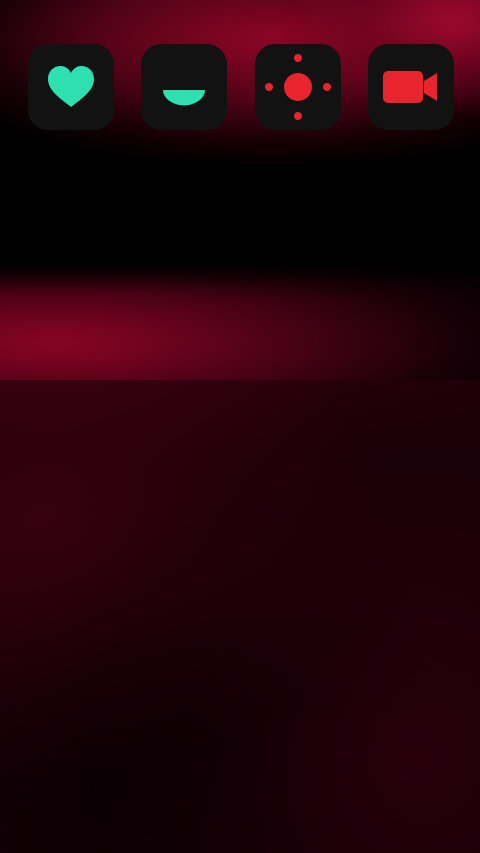 Image resolution: width=480 pixels, height=853 pixels. I want to click on app-icon-smile, so click(184, 87).